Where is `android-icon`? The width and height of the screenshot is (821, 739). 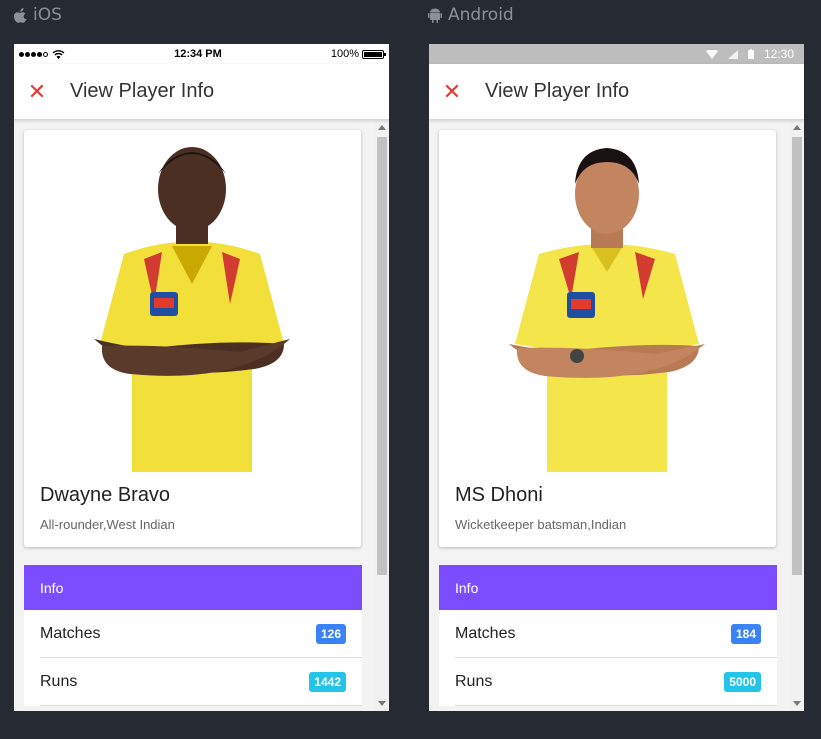 android-icon is located at coordinates (435, 15).